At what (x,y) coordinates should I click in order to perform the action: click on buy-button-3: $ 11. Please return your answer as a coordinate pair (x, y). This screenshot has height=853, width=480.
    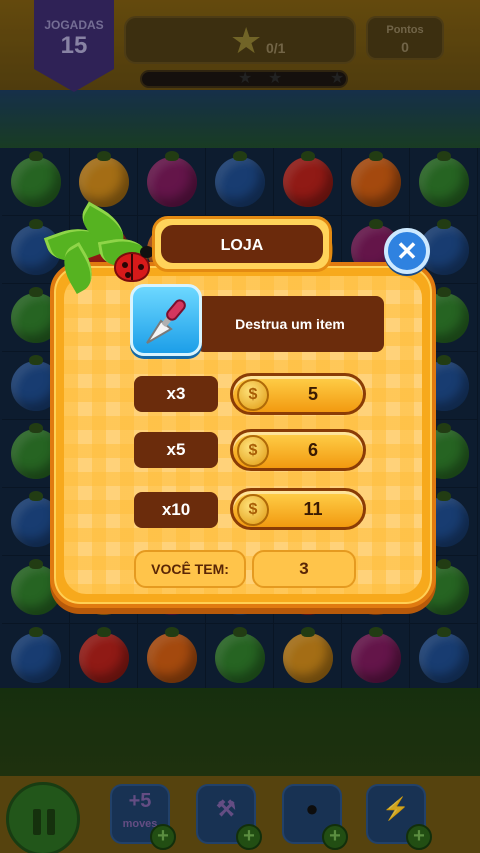
    Looking at the image, I should click on (298, 509).